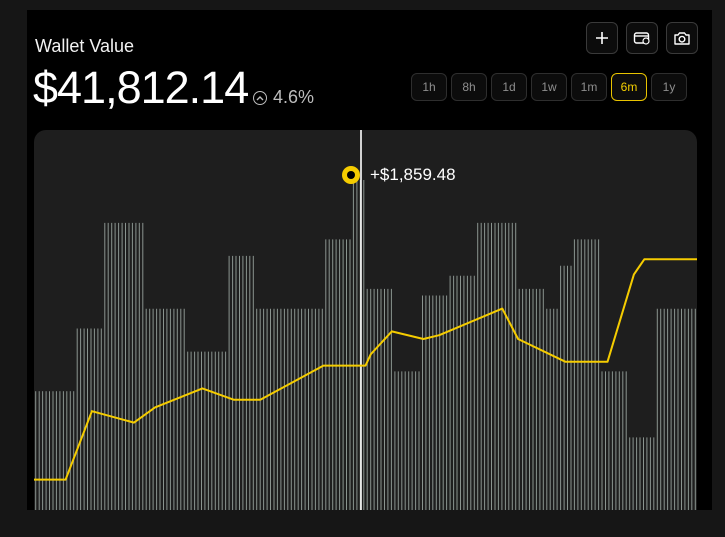 This screenshot has height=537, width=725. I want to click on range-1h: 1h, so click(429, 87).